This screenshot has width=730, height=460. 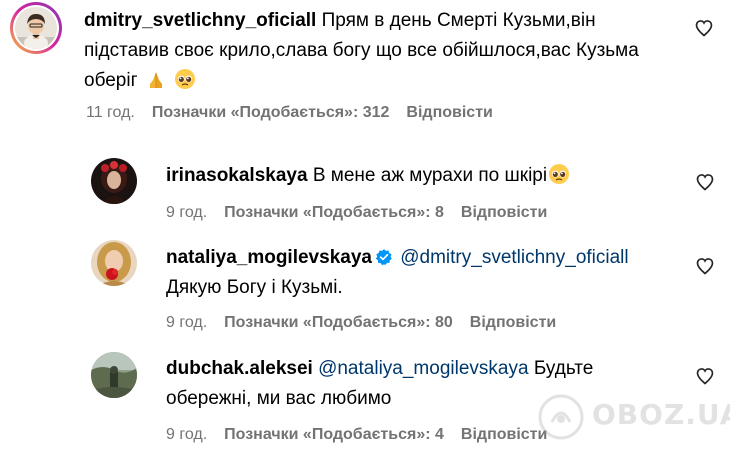 What do you see at coordinates (254, 287) in the screenshot?
I see `comment-text: Дякую Богу і Кузьмі.` at bounding box center [254, 287].